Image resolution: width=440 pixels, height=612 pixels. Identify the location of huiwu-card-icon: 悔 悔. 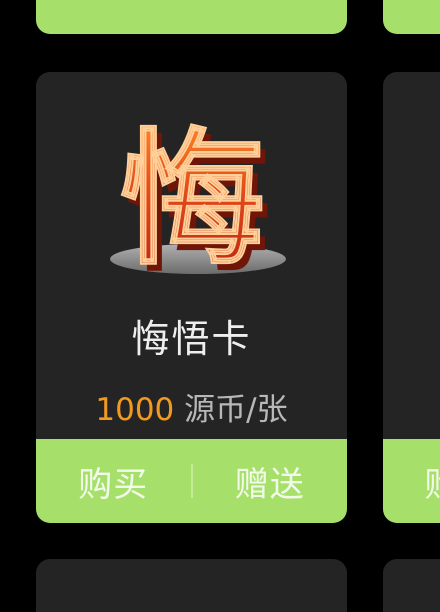
(196, 203).